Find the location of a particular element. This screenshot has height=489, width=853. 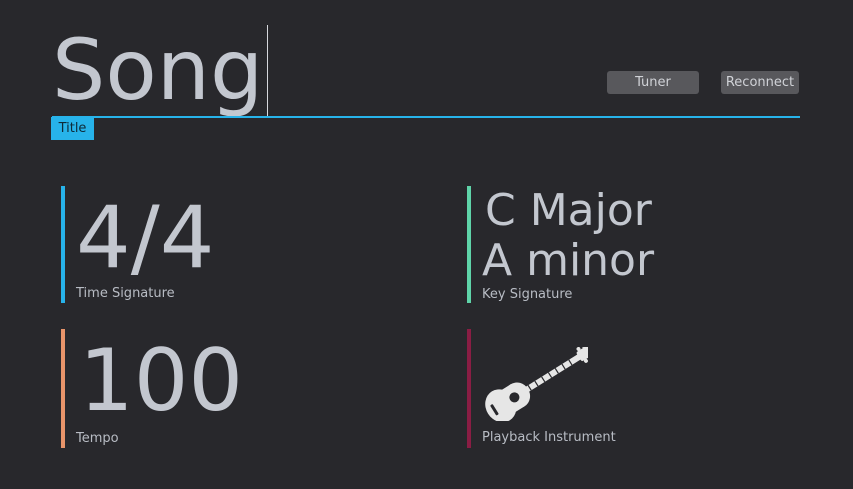

text-caret is located at coordinates (267, 70).